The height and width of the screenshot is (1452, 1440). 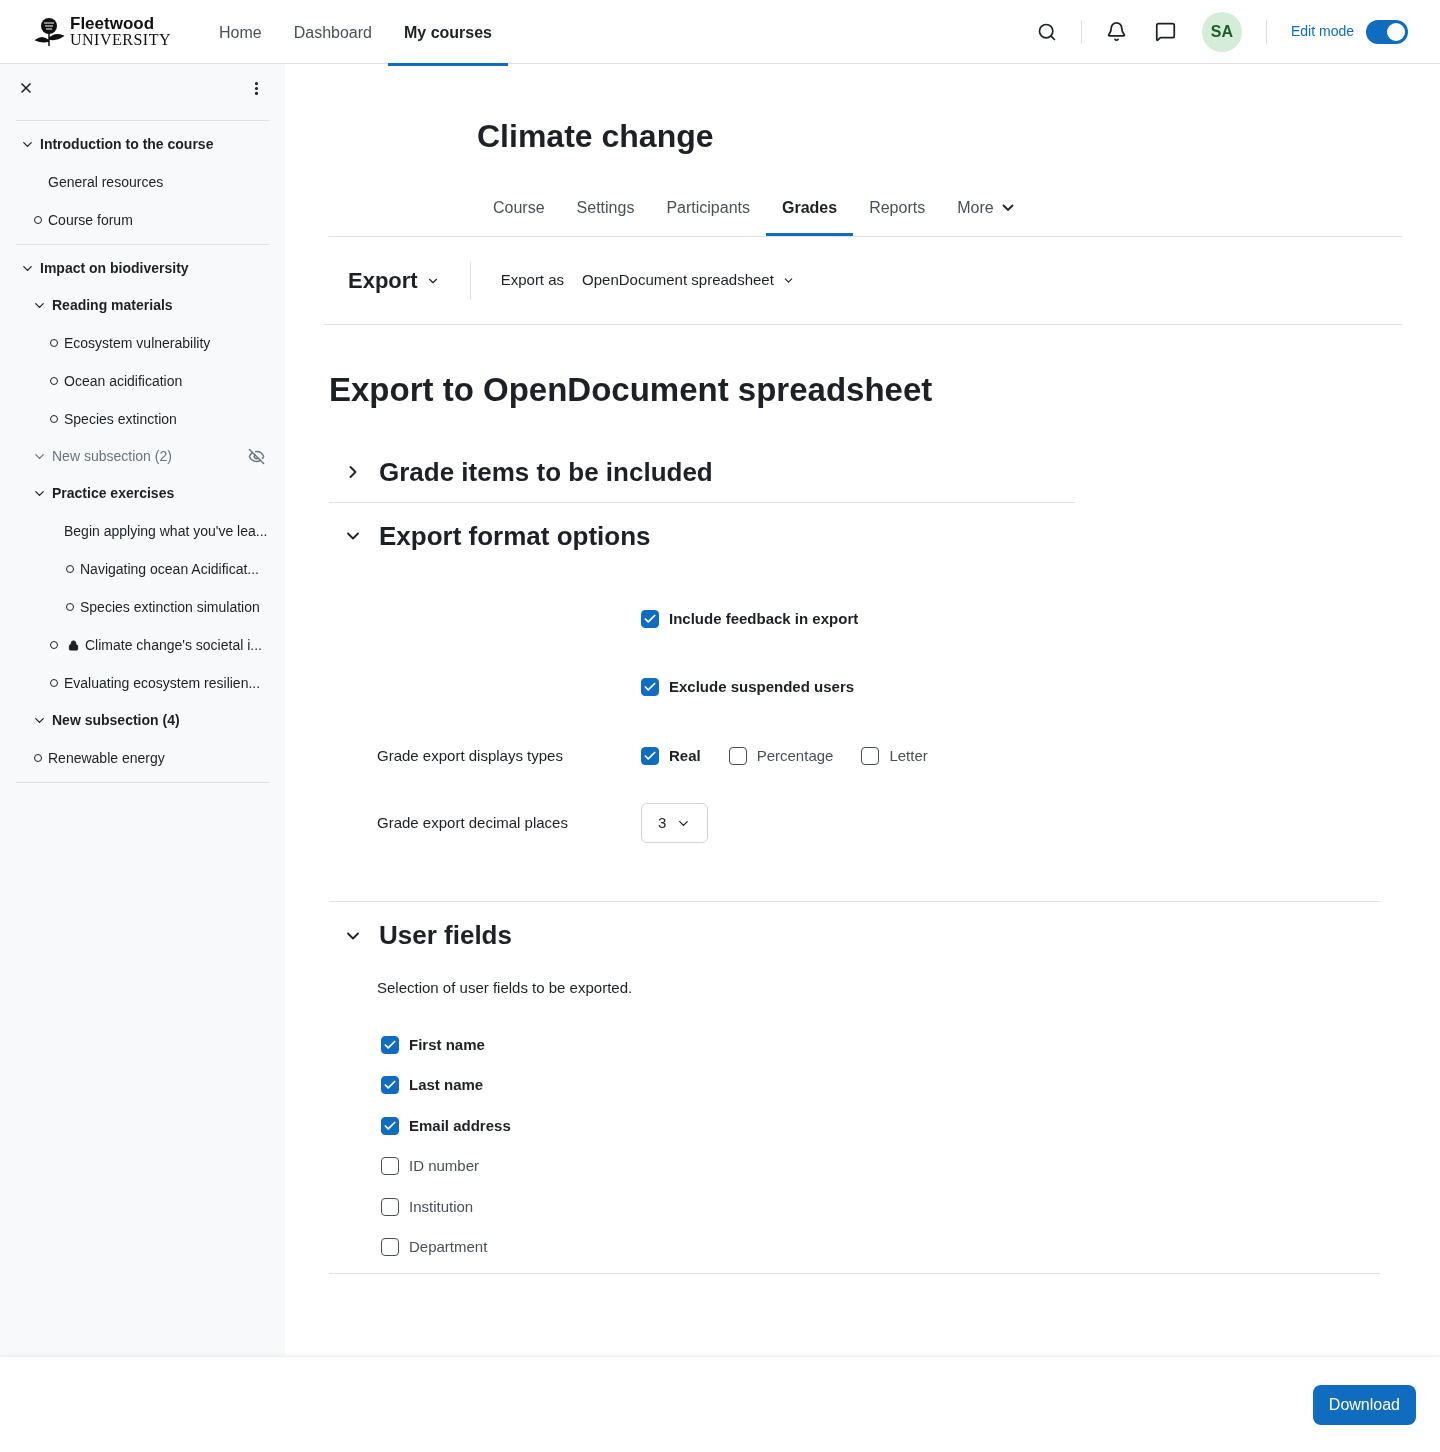 What do you see at coordinates (596, 136) in the screenshot?
I see `course-title: Climate change` at bounding box center [596, 136].